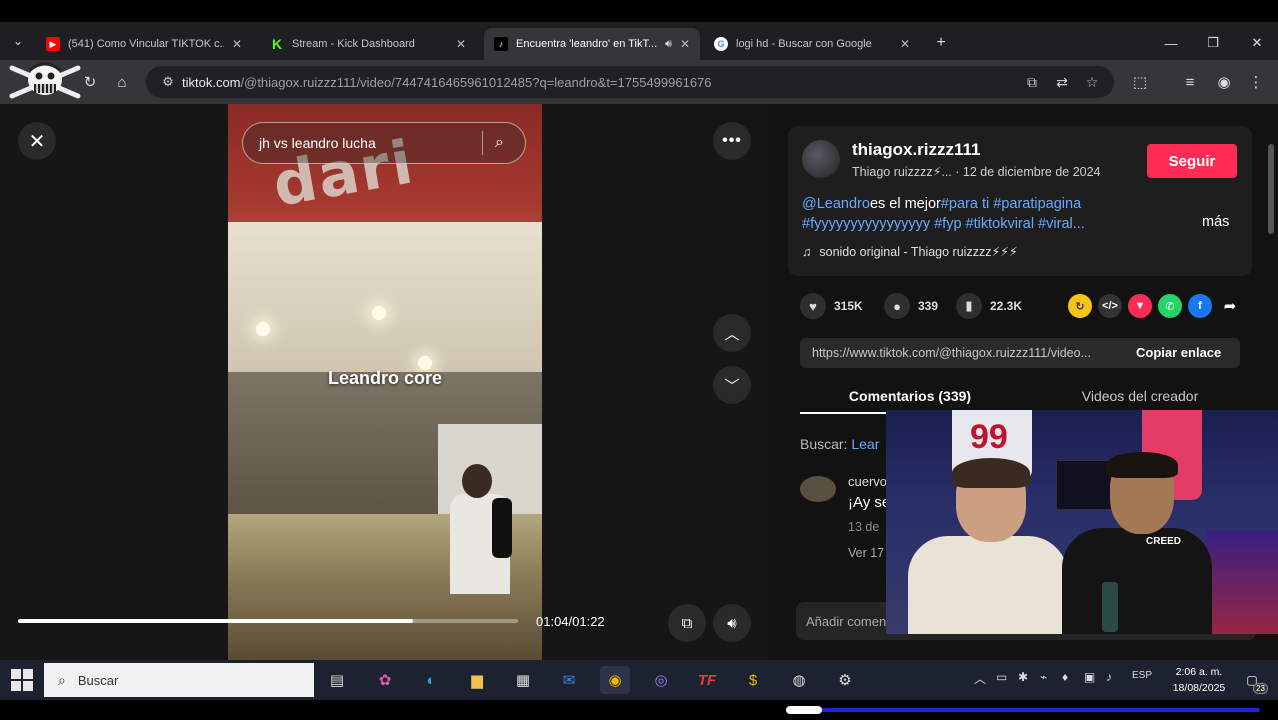 The image size is (1278, 720). What do you see at coordinates (799, 680) in the screenshot?
I see `obs-icon: ◍` at bounding box center [799, 680].